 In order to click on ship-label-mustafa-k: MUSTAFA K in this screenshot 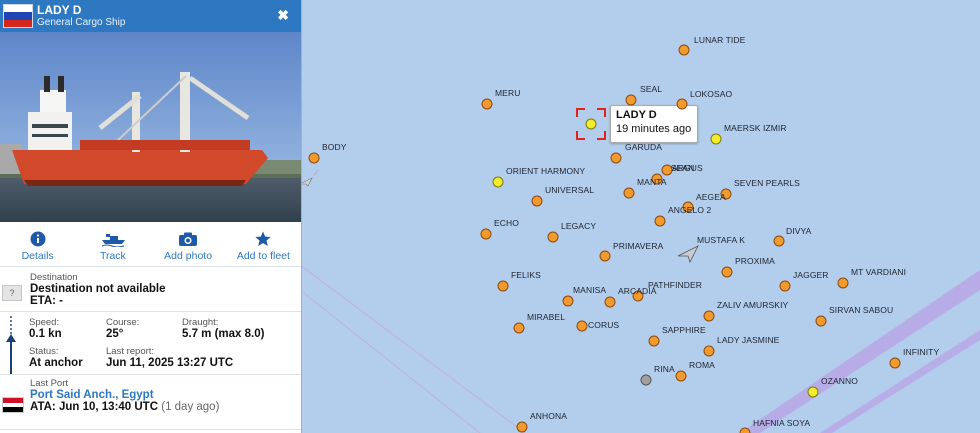, I will do `click(721, 240)`.